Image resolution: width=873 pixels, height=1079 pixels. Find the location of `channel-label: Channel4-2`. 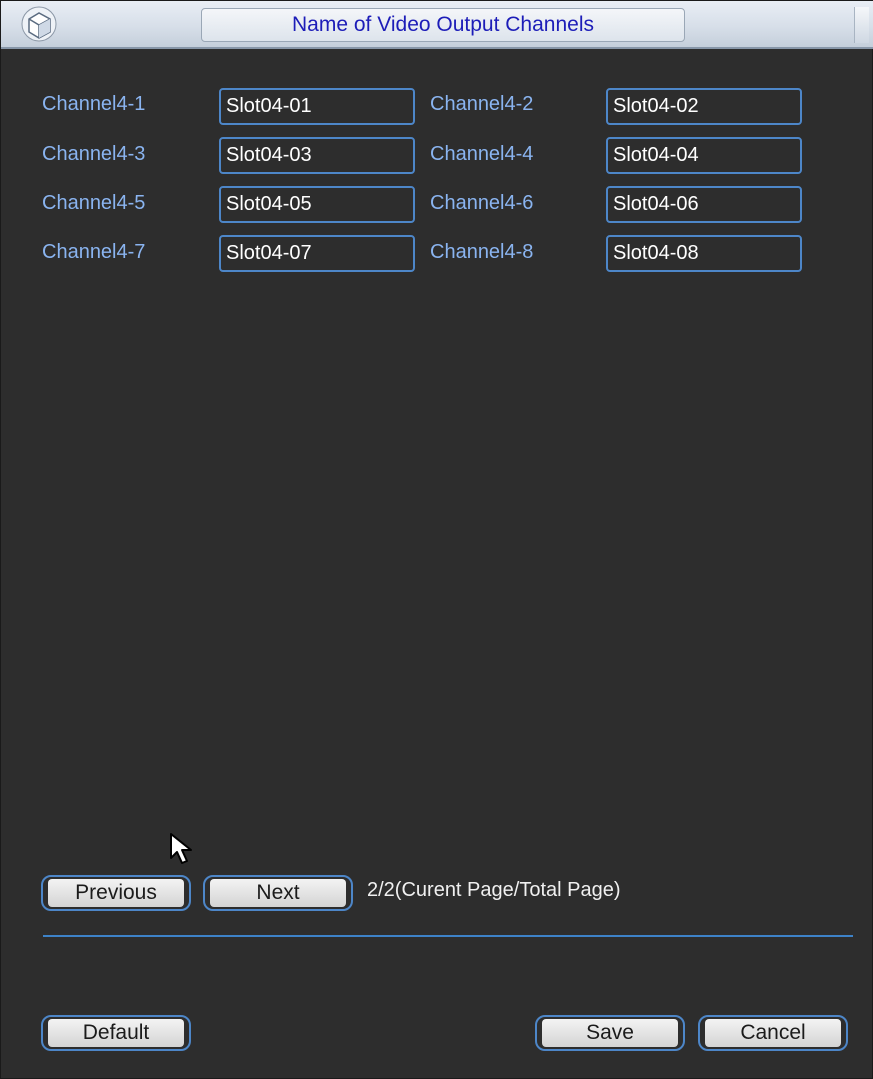

channel-label: Channel4-2 is located at coordinates (482, 104).